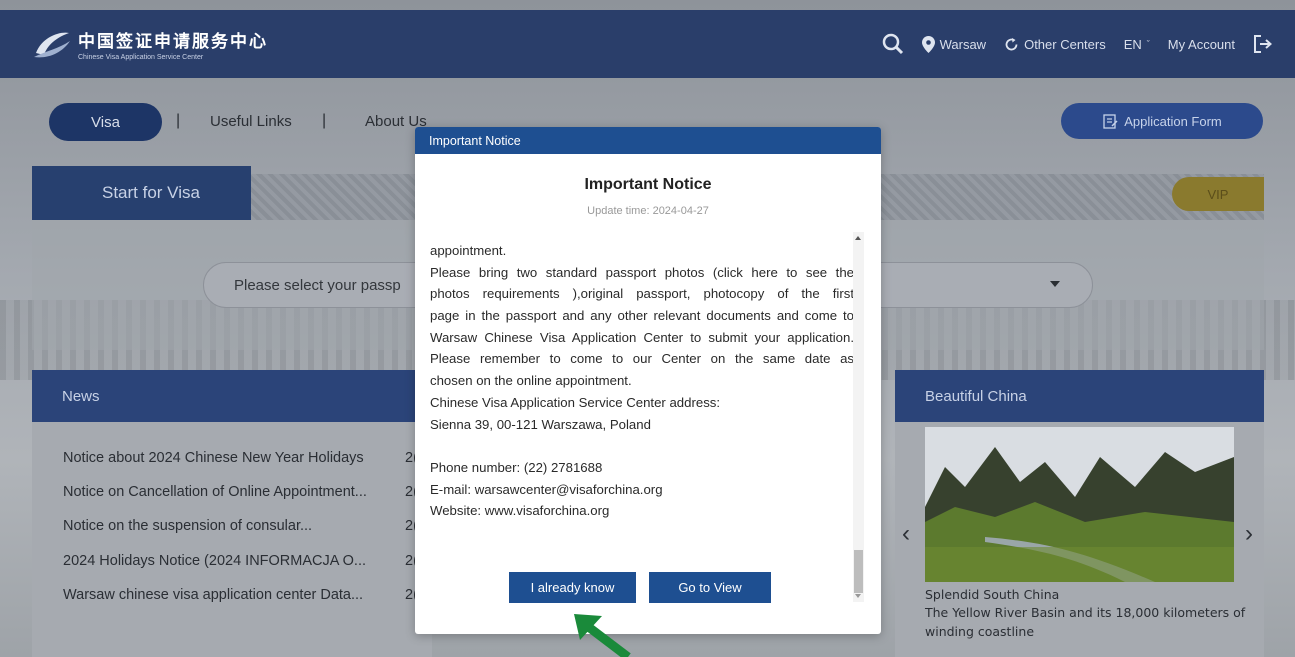  I want to click on my-account-link: My Account, so click(1201, 44).